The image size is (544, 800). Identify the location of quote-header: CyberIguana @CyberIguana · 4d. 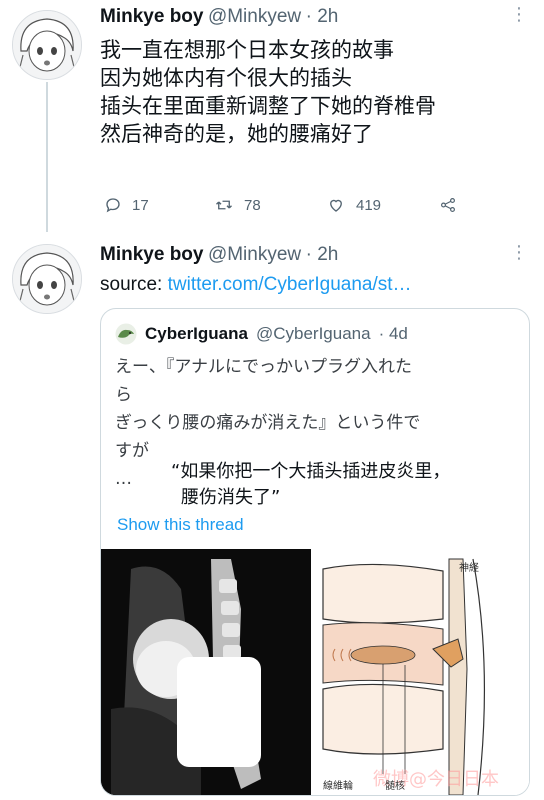
(261, 334).